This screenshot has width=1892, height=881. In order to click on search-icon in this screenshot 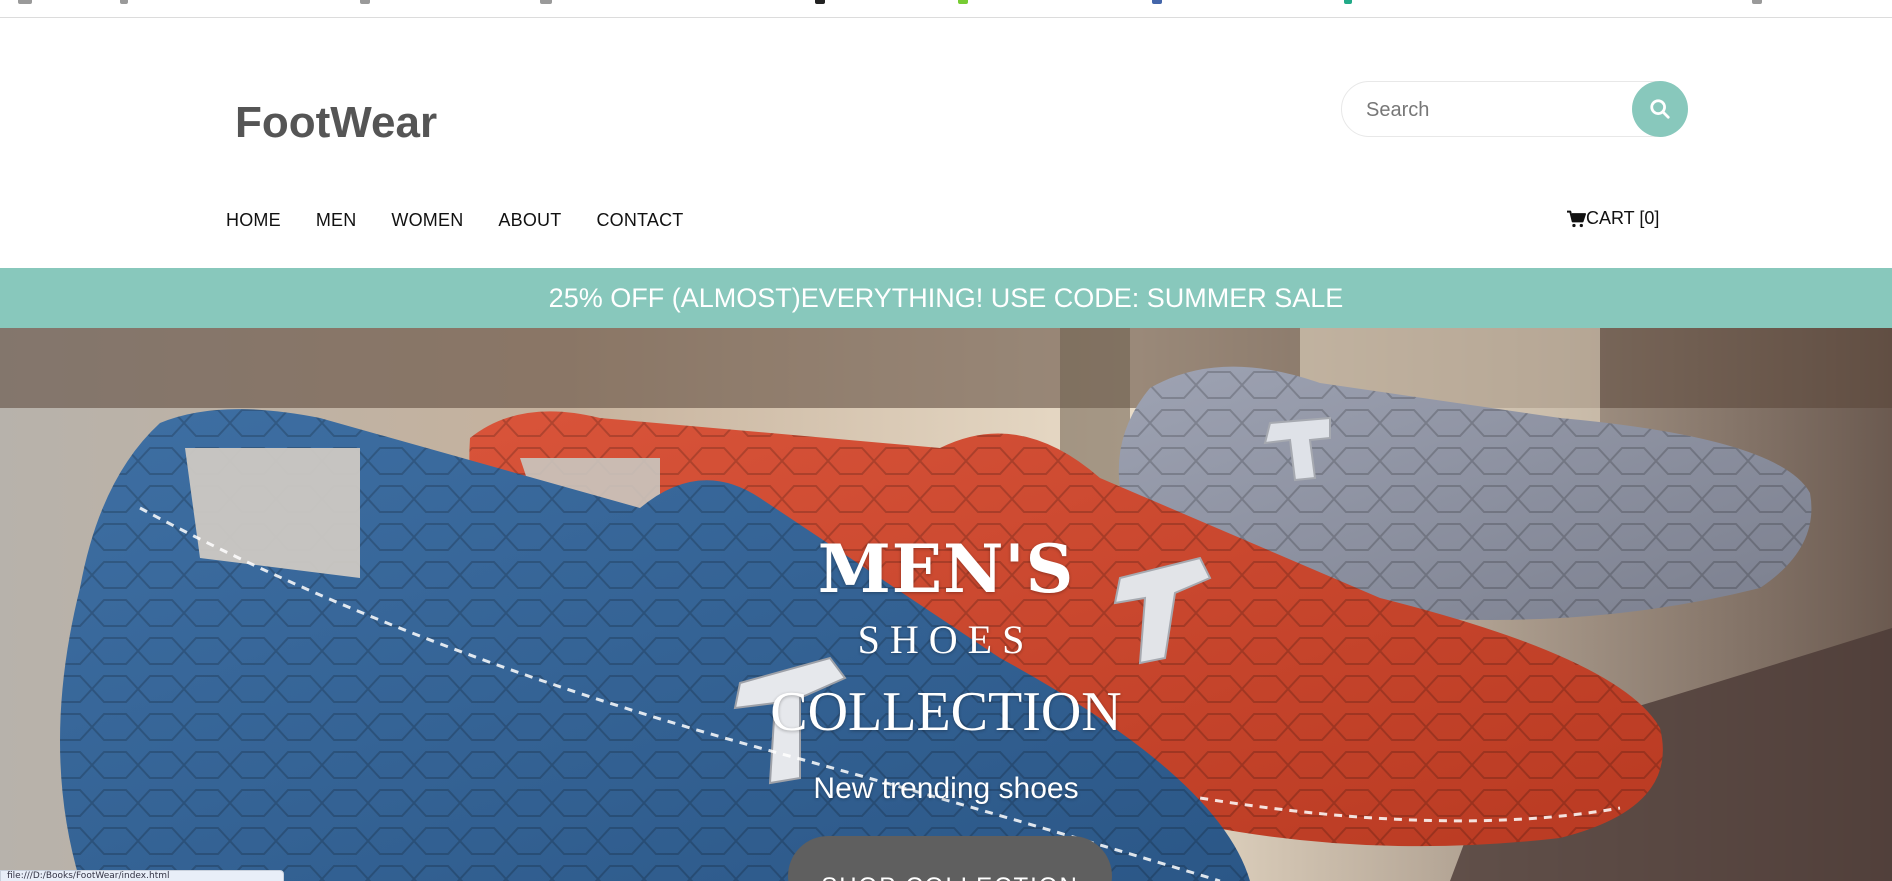, I will do `click(1660, 109)`.